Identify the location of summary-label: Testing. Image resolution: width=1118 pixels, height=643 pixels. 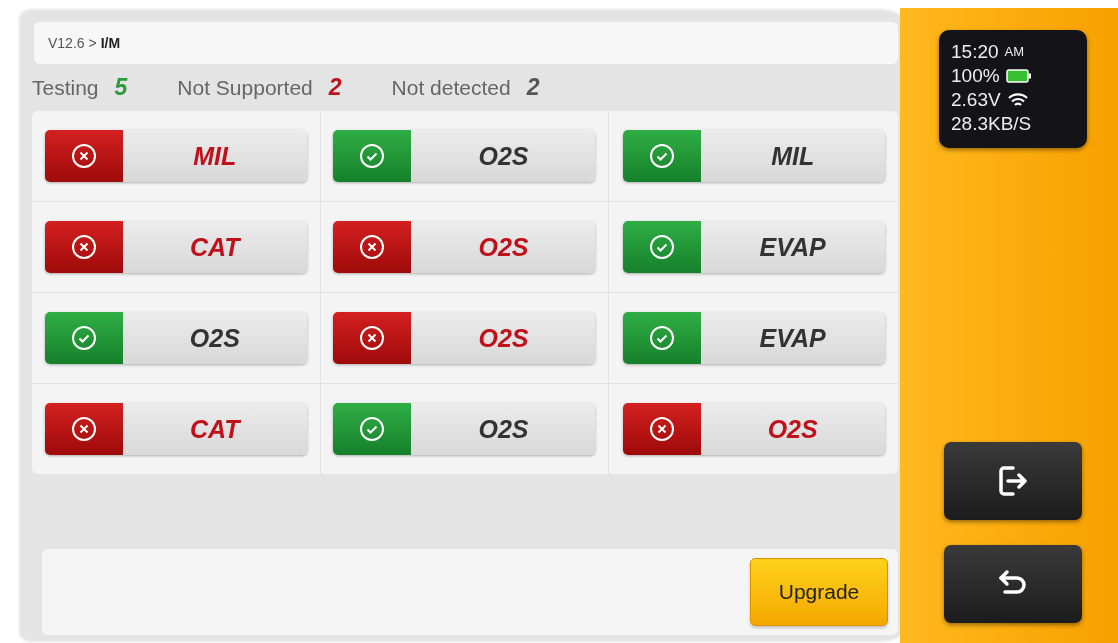
(65, 87).